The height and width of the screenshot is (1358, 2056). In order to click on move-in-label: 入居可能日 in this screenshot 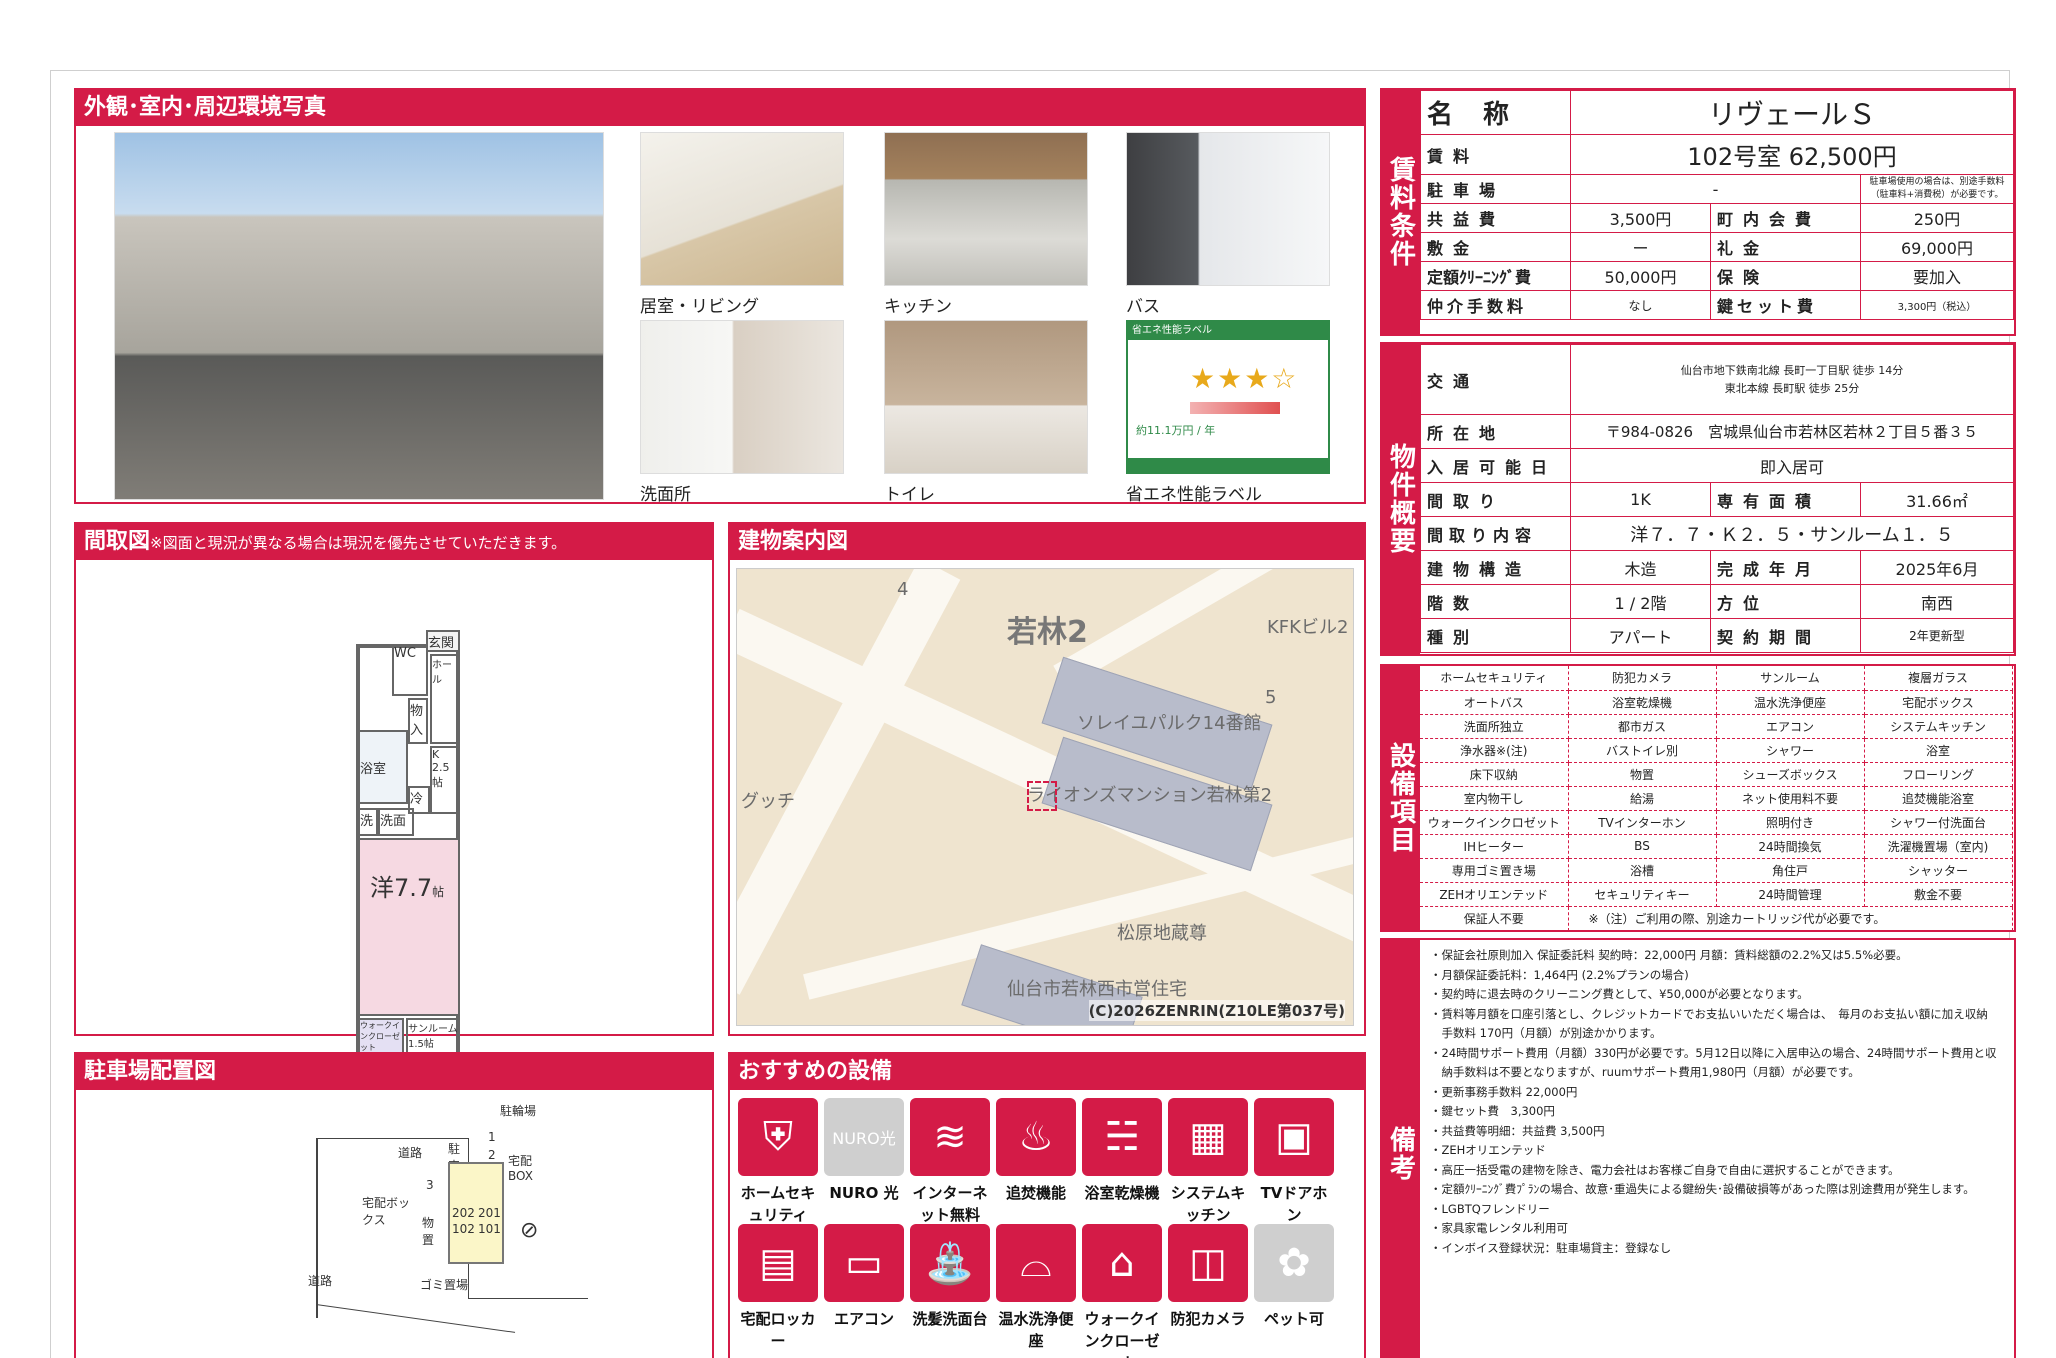, I will do `click(1495, 465)`.